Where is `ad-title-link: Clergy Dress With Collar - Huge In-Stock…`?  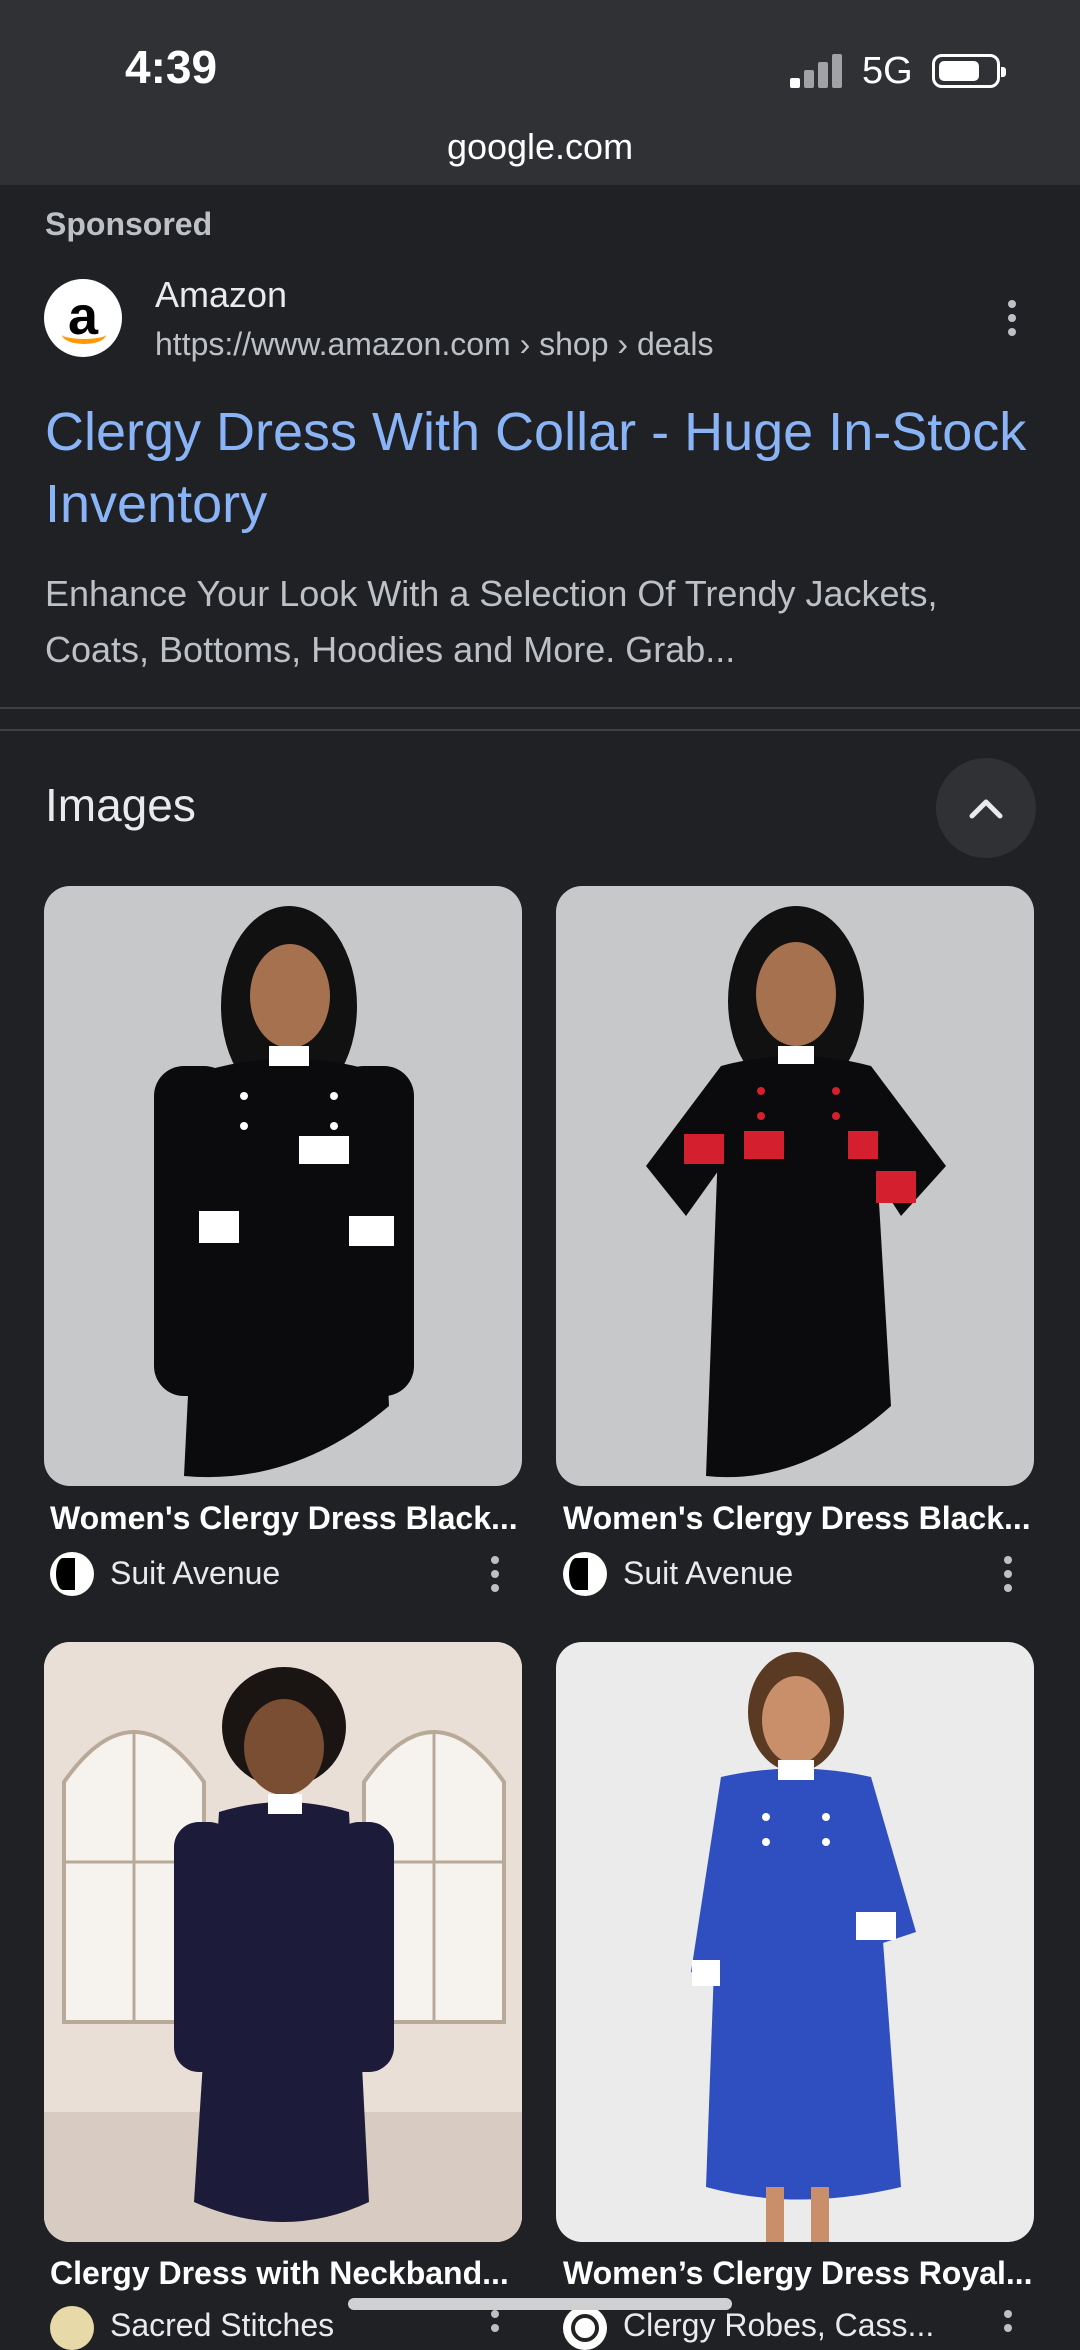 ad-title-link: Clergy Dress With Collar - Huge In-Stock… is located at coordinates (545, 468).